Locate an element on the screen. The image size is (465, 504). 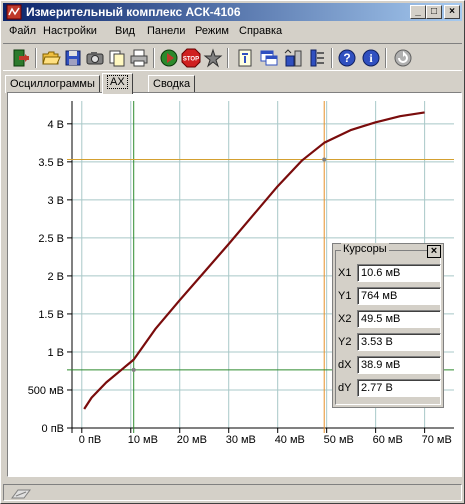
y-tick-label: 3 В is located at coordinates (55, 201).